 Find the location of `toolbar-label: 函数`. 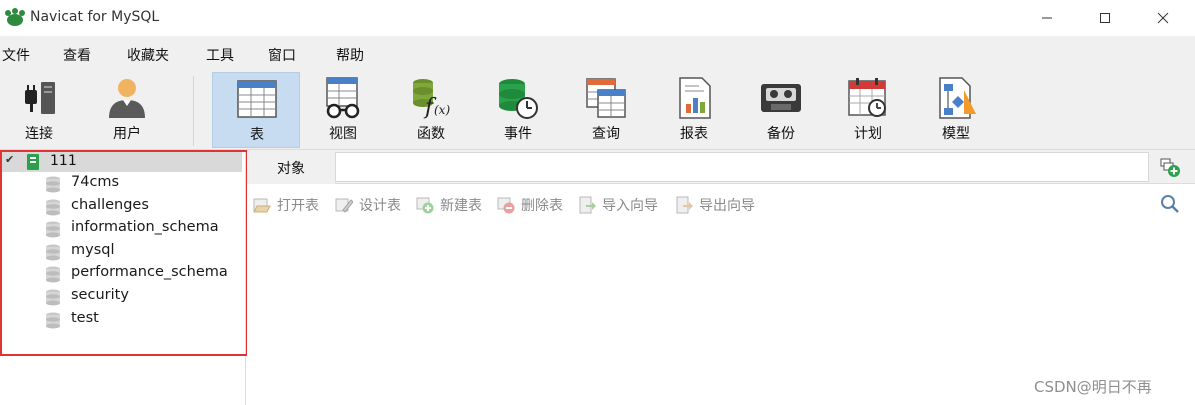

toolbar-label: 函数 is located at coordinates (431, 134).